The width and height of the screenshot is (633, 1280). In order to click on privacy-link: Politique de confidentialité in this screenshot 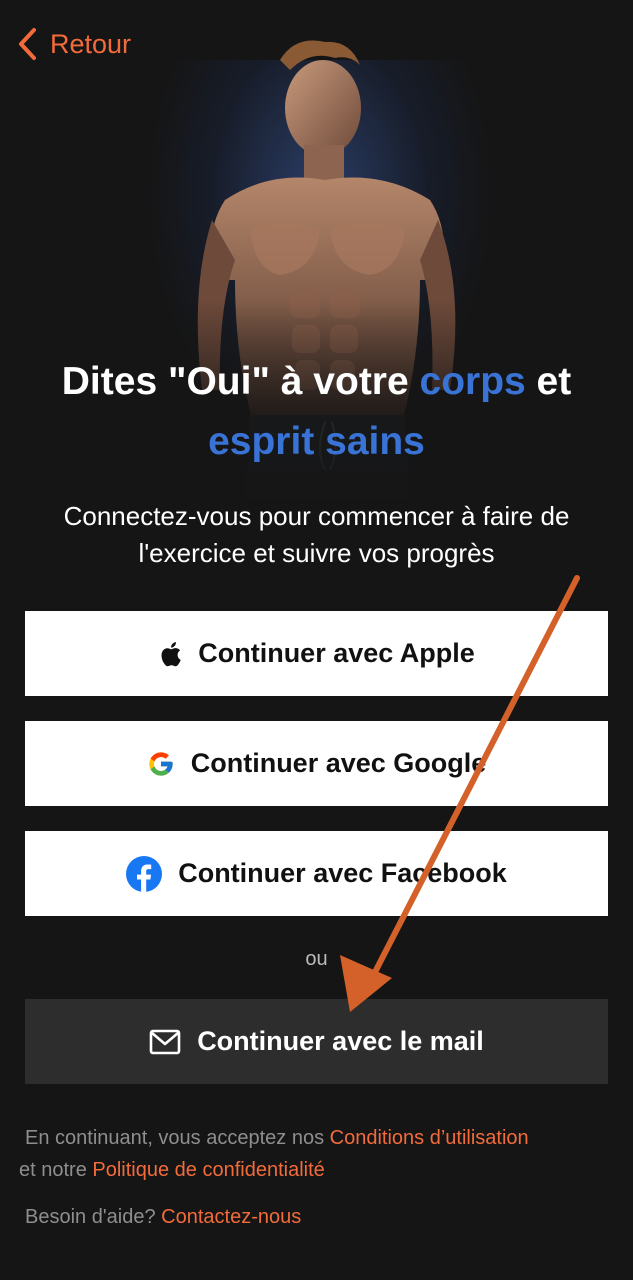, I will do `click(208, 1170)`.